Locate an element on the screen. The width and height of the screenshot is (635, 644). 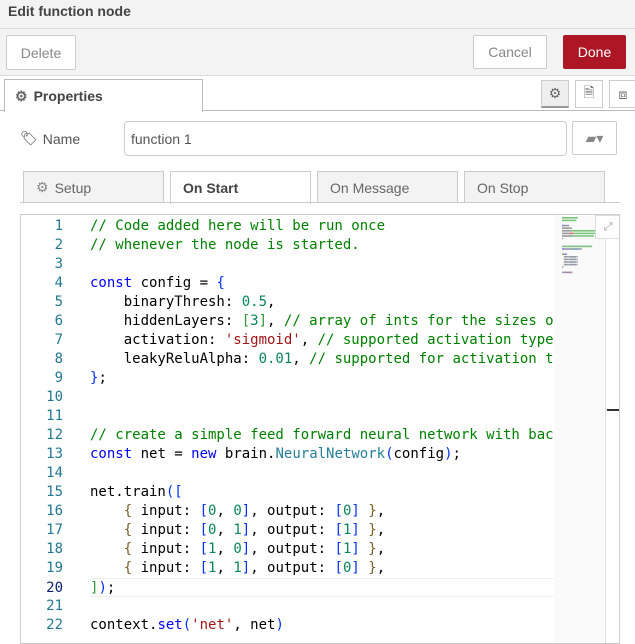
code-token: new is located at coordinates (203, 454).